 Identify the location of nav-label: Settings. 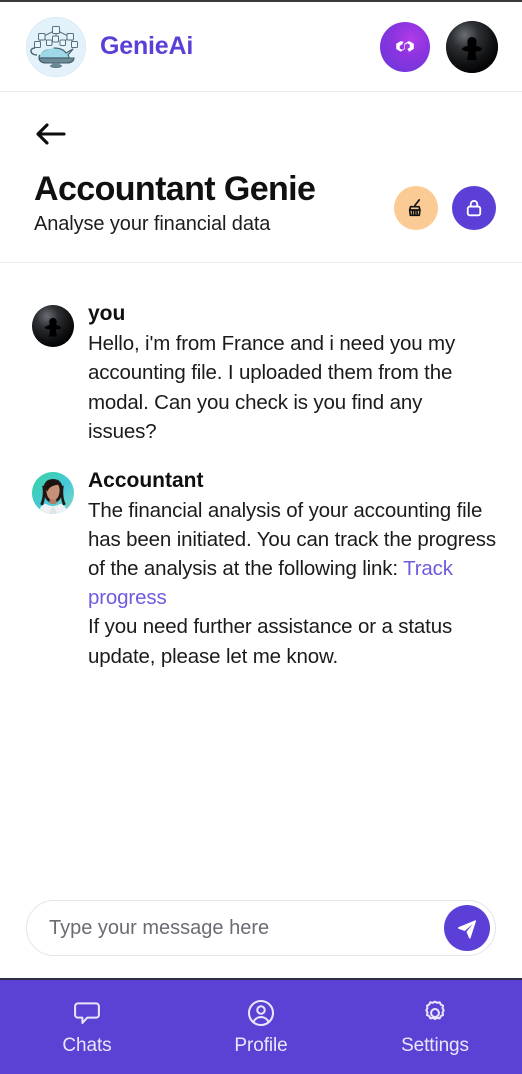
(435, 1045).